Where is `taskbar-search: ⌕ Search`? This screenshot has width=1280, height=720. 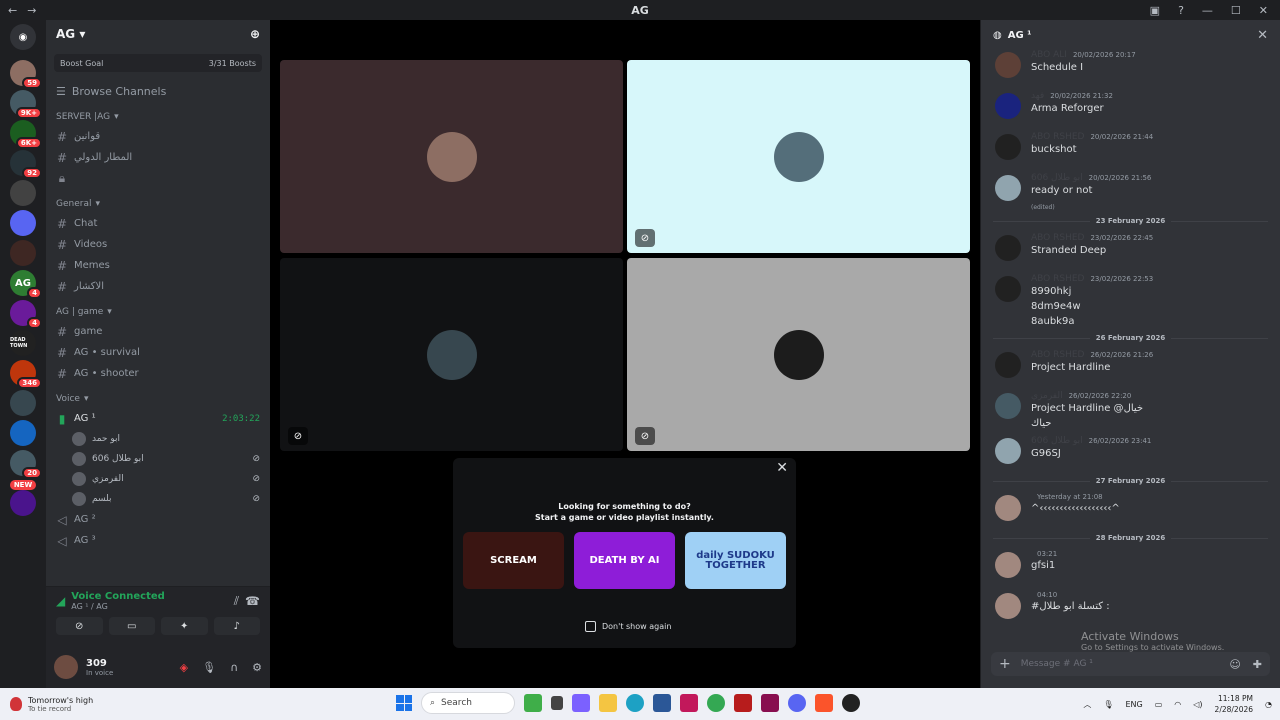 taskbar-search: ⌕ Search is located at coordinates (468, 703).